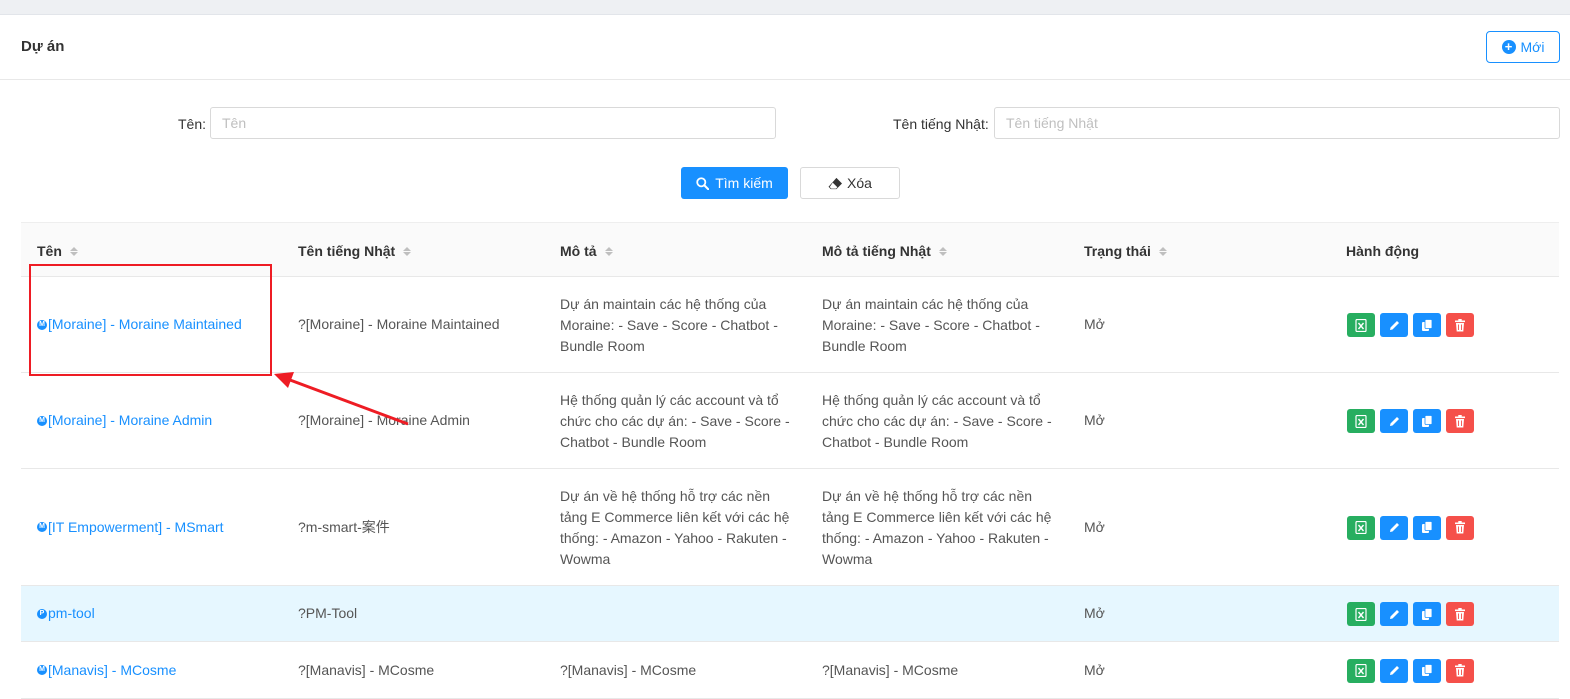  I want to click on annotation-arrow, so click(341, 399).